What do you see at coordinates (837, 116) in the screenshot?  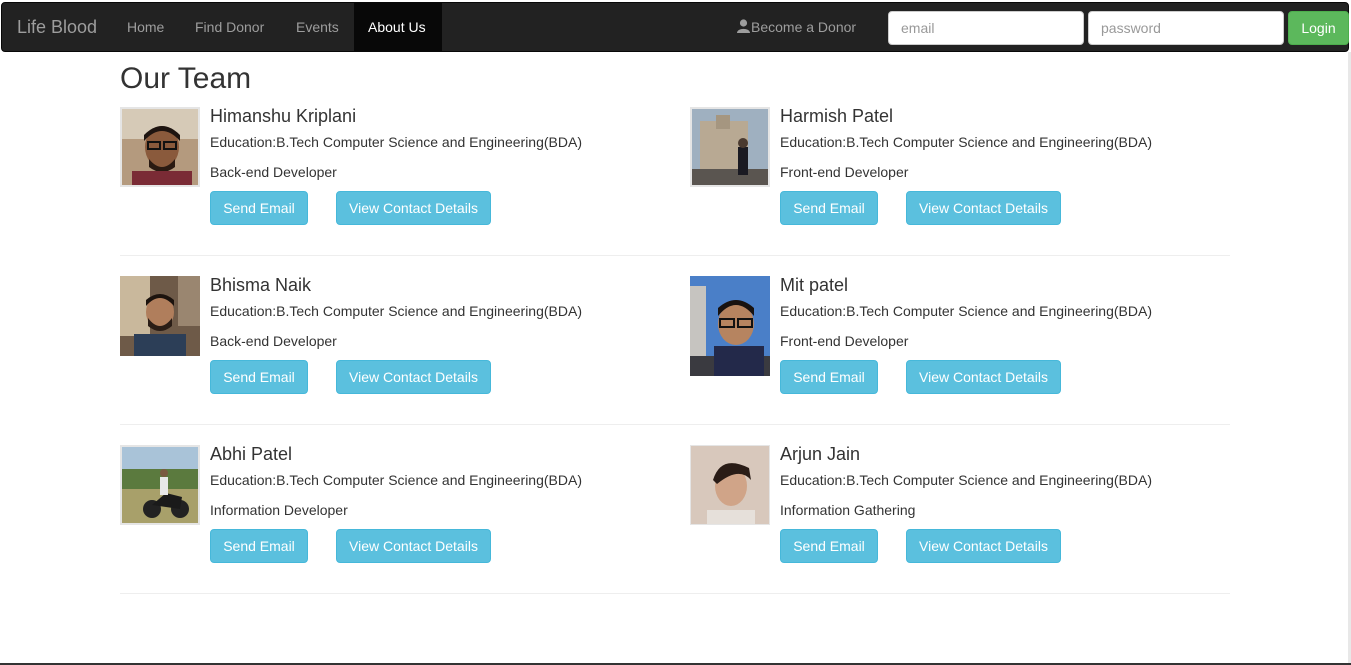 I see `member-name: Harmish Patel` at bounding box center [837, 116].